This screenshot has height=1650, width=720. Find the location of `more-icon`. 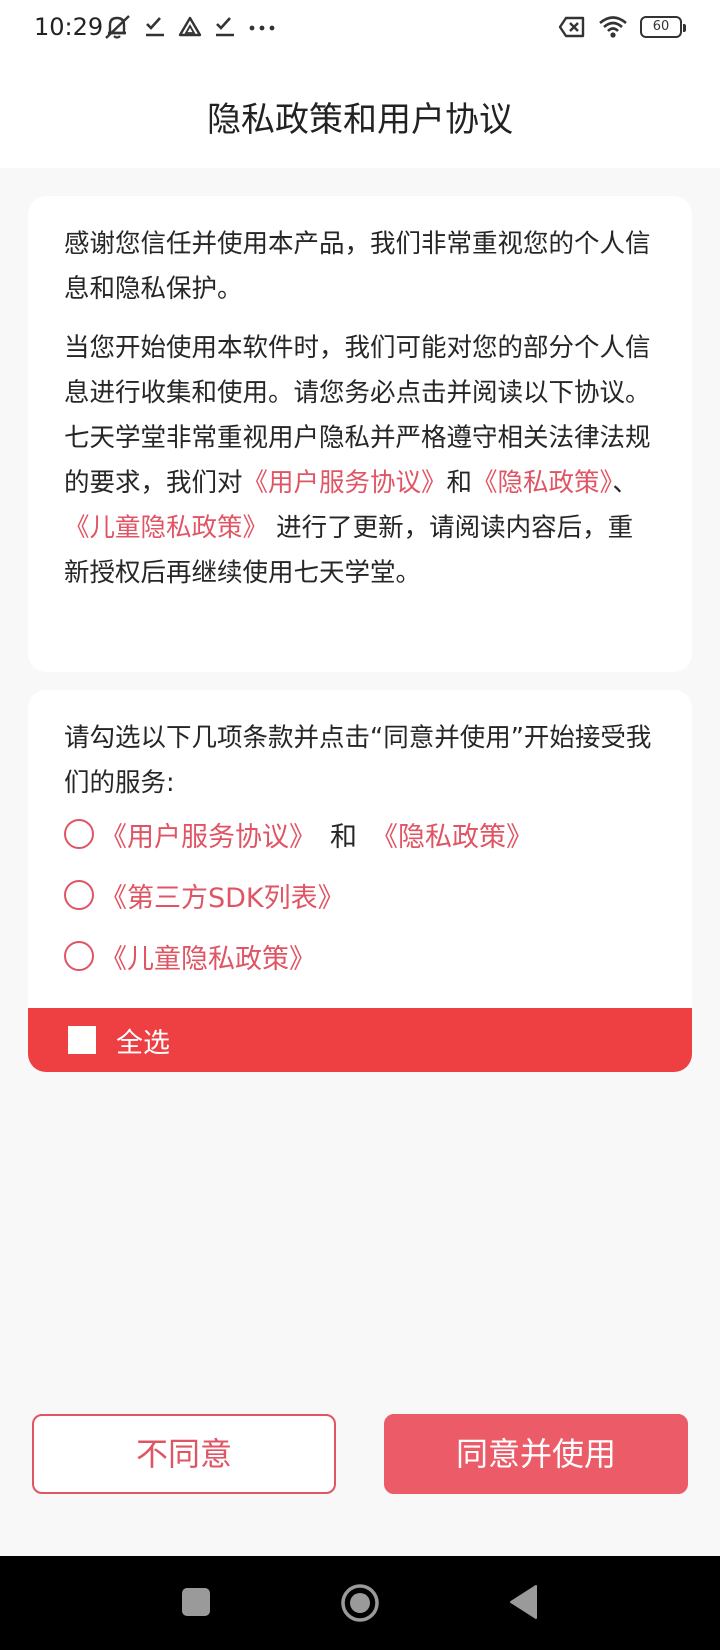

more-icon is located at coordinates (262, 28).